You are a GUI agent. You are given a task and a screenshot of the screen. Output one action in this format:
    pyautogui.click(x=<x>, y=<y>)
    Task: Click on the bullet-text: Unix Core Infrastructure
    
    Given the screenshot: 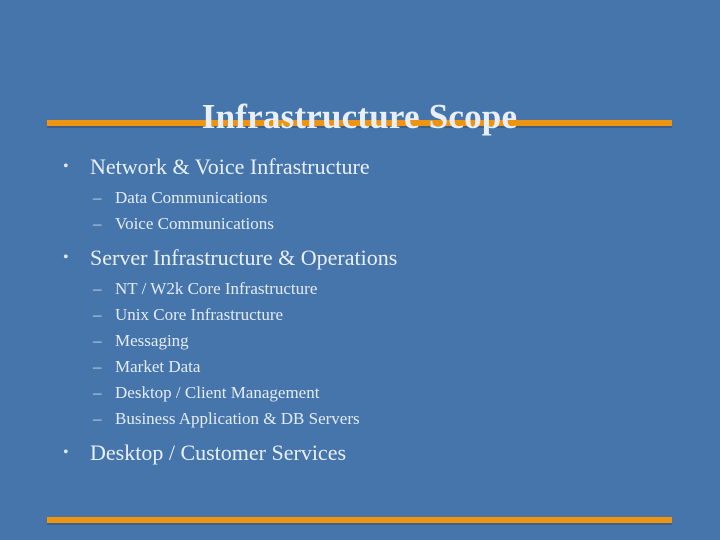 What is the action you would take?
    pyautogui.click(x=199, y=314)
    